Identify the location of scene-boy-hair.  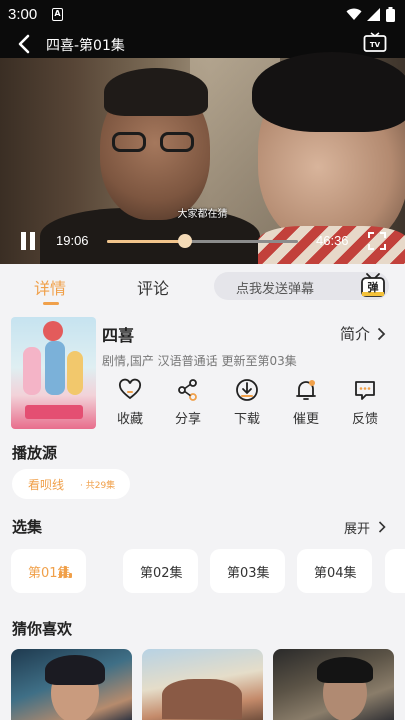
(328, 92).